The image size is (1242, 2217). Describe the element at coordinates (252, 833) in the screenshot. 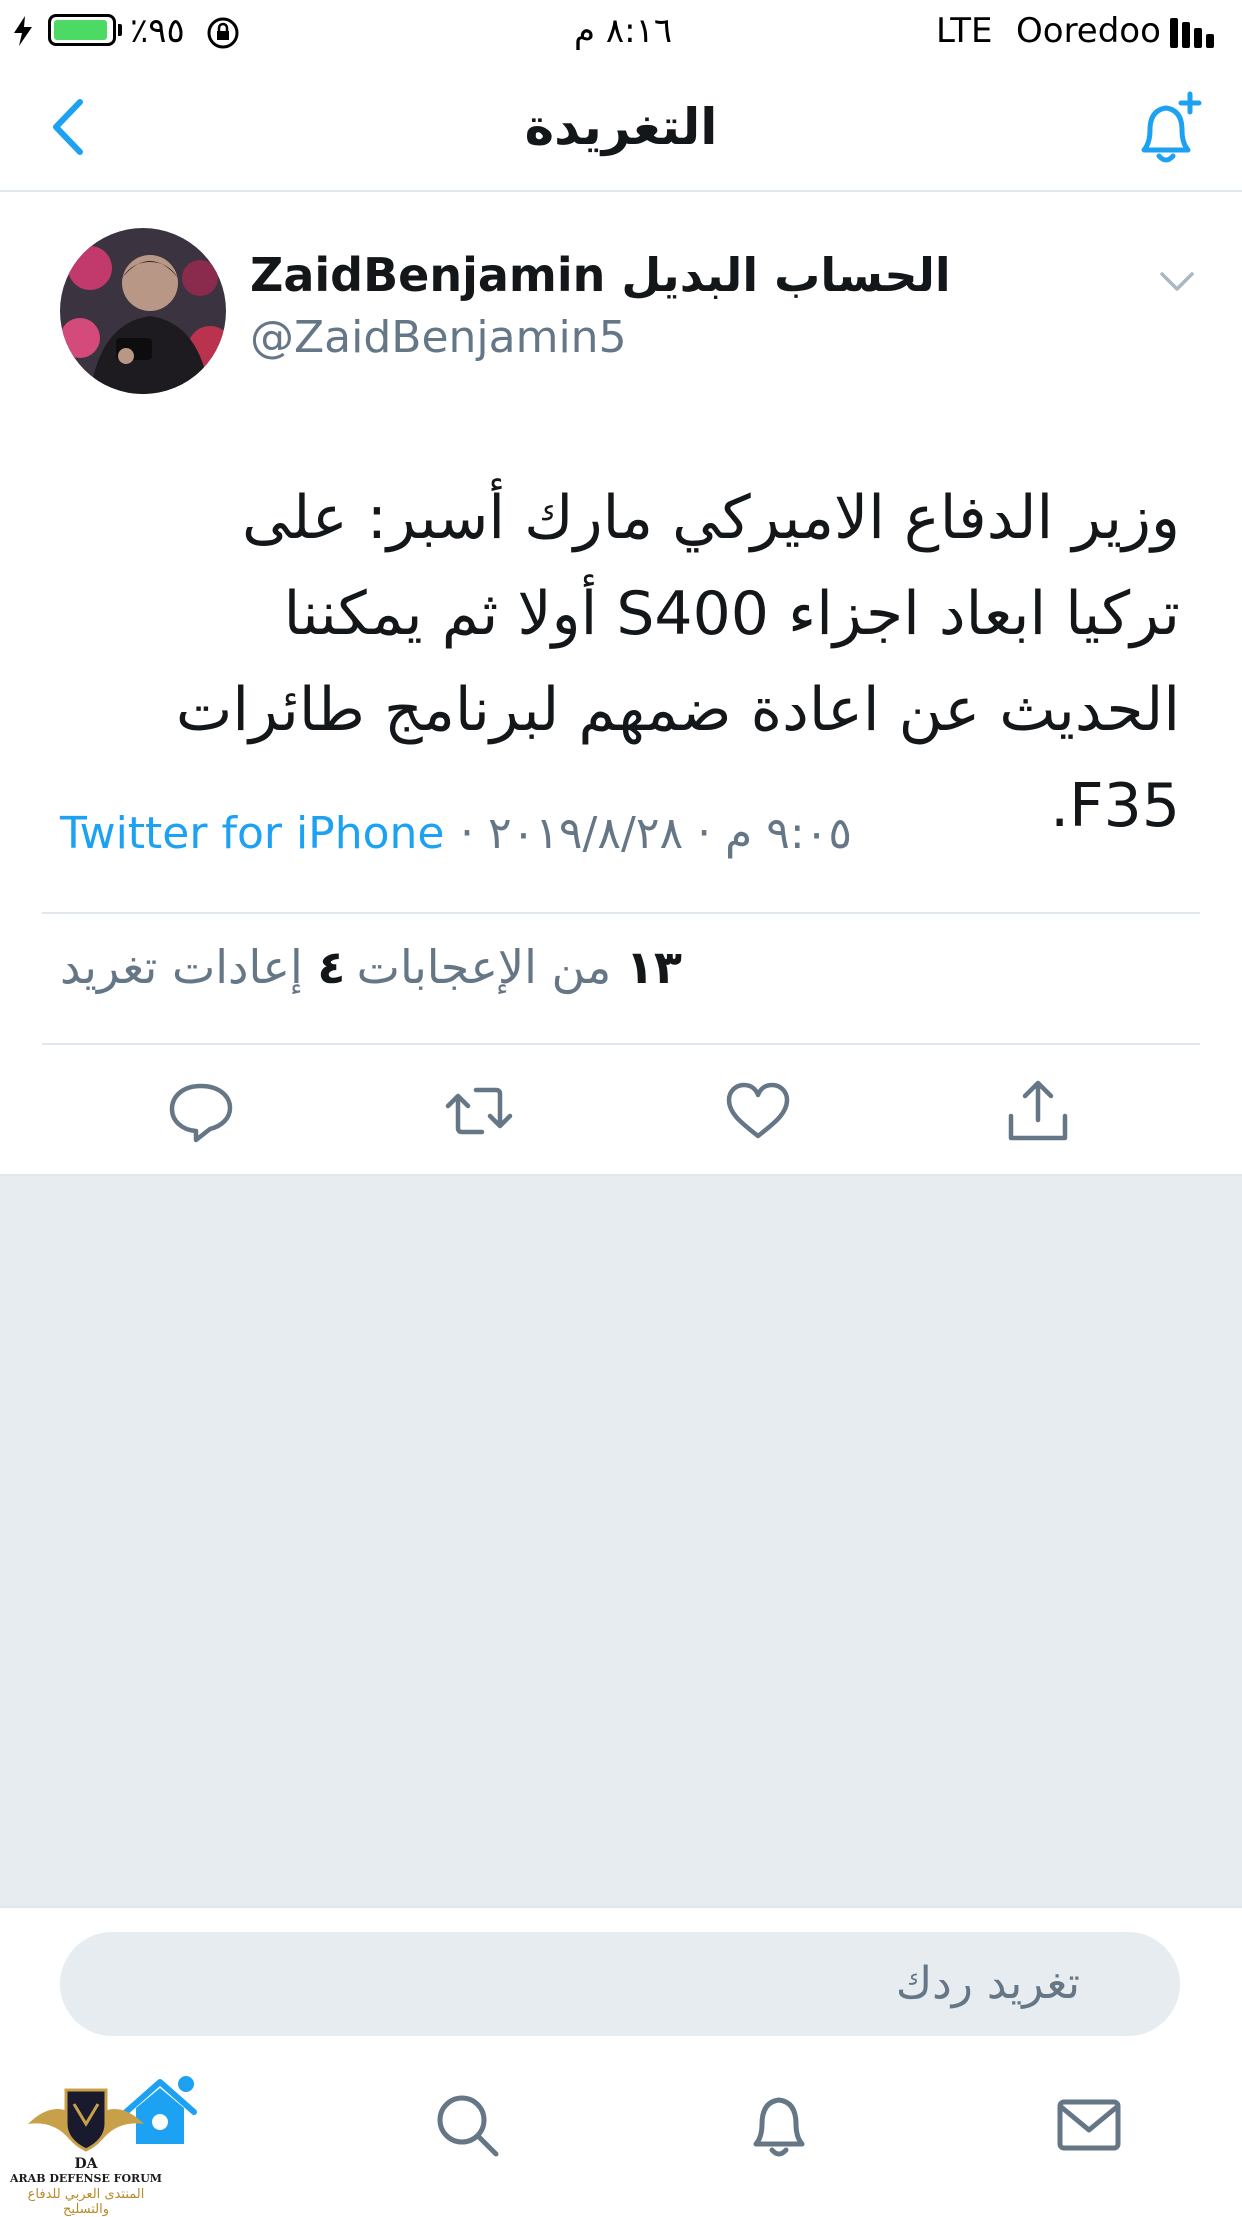

I see `tweet-source-link: Twitter for iPhone` at that location.